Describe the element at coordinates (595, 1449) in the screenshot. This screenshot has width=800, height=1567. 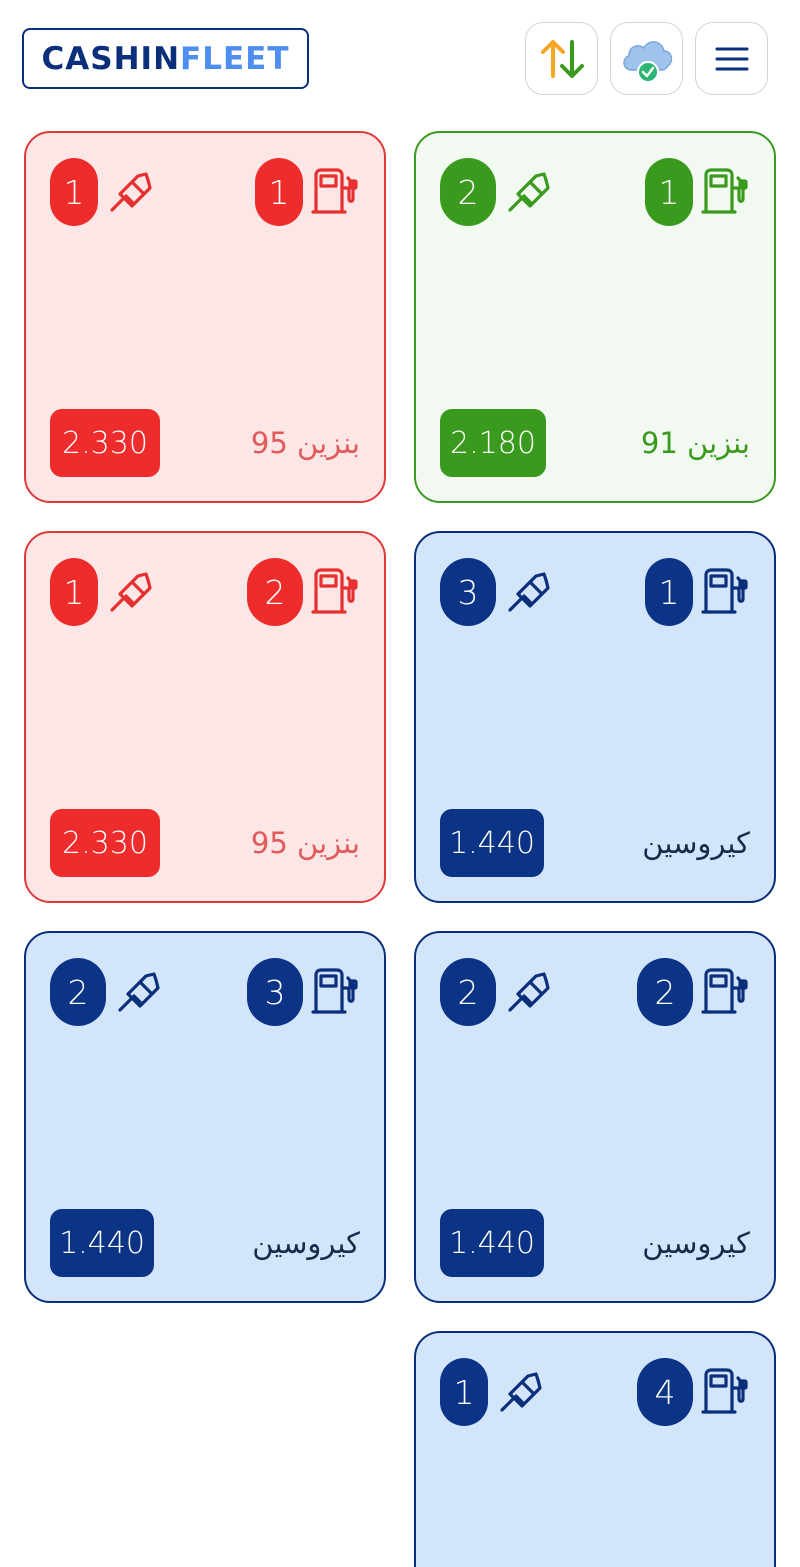
I see `pump-card: 1 4` at that location.